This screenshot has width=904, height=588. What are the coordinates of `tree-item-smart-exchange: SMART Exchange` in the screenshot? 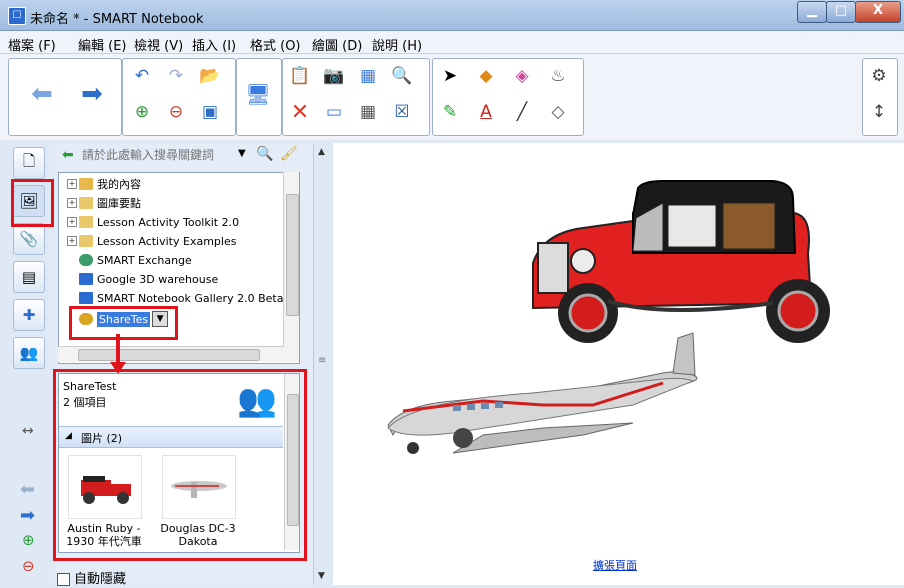 It's located at (129, 260).